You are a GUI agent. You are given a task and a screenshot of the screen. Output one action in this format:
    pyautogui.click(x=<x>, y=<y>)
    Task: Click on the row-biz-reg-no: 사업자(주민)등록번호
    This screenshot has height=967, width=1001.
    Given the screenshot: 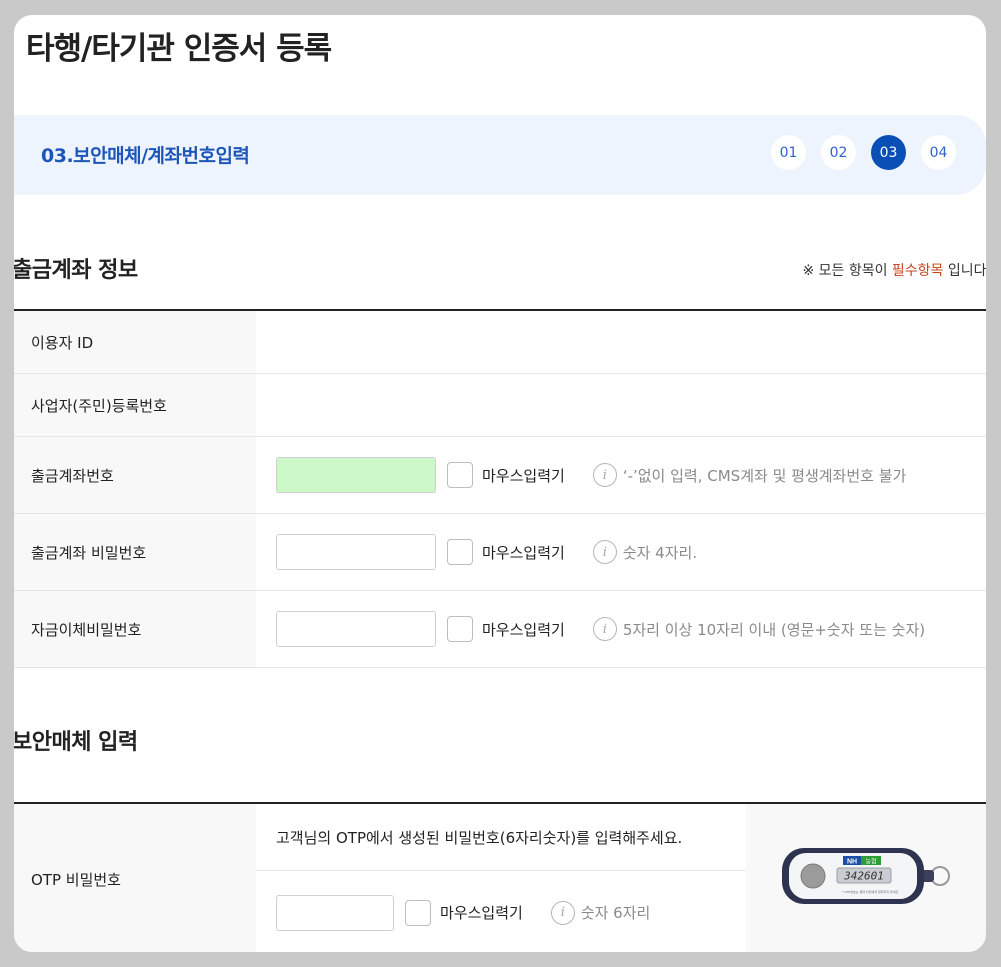 What is the action you would take?
    pyautogui.click(x=500, y=405)
    